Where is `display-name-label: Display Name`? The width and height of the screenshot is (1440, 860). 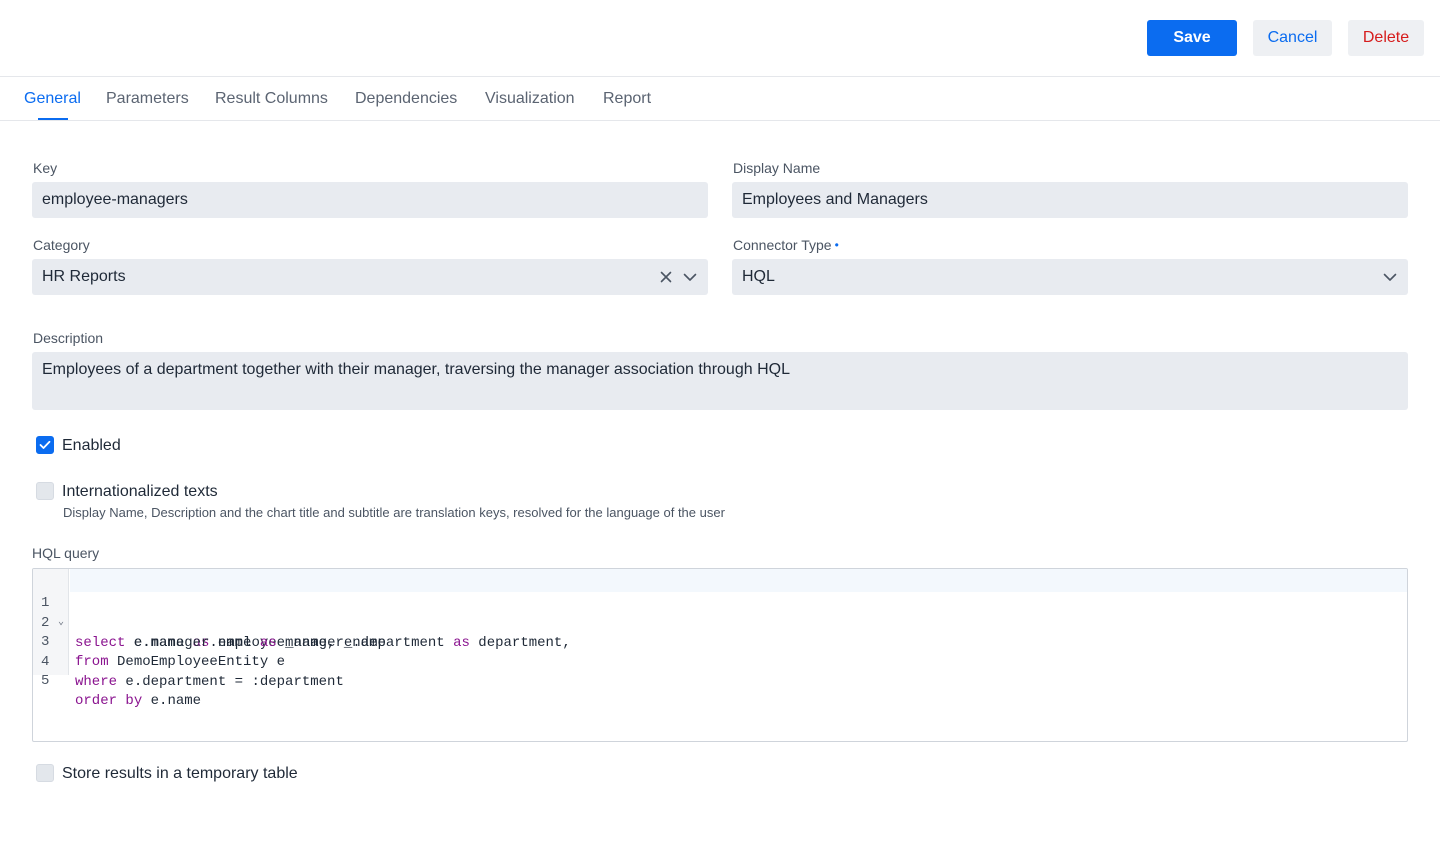
display-name-label: Display Name is located at coordinates (777, 168).